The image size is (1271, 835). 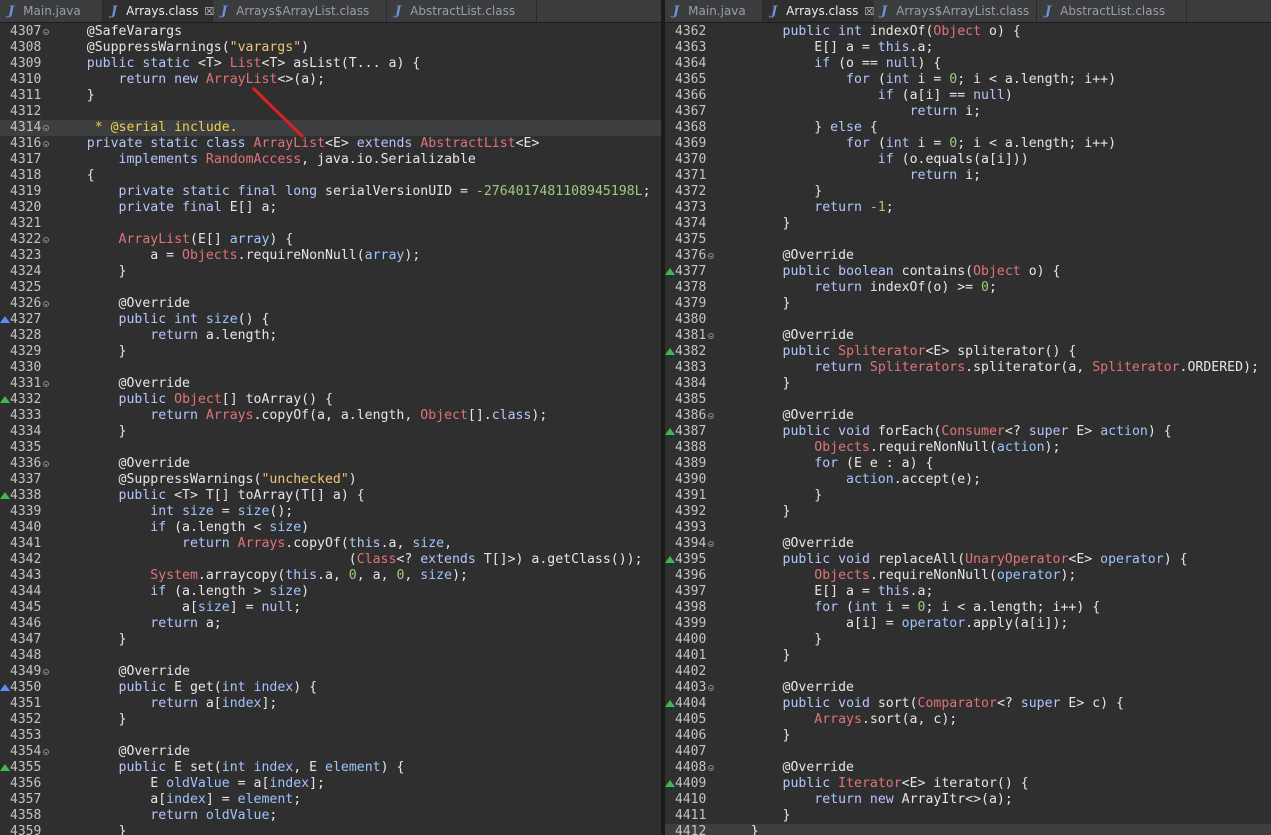 What do you see at coordinates (174, 240) in the screenshot?
I see `code-text: ArrayList(E[] array) {` at bounding box center [174, 240].